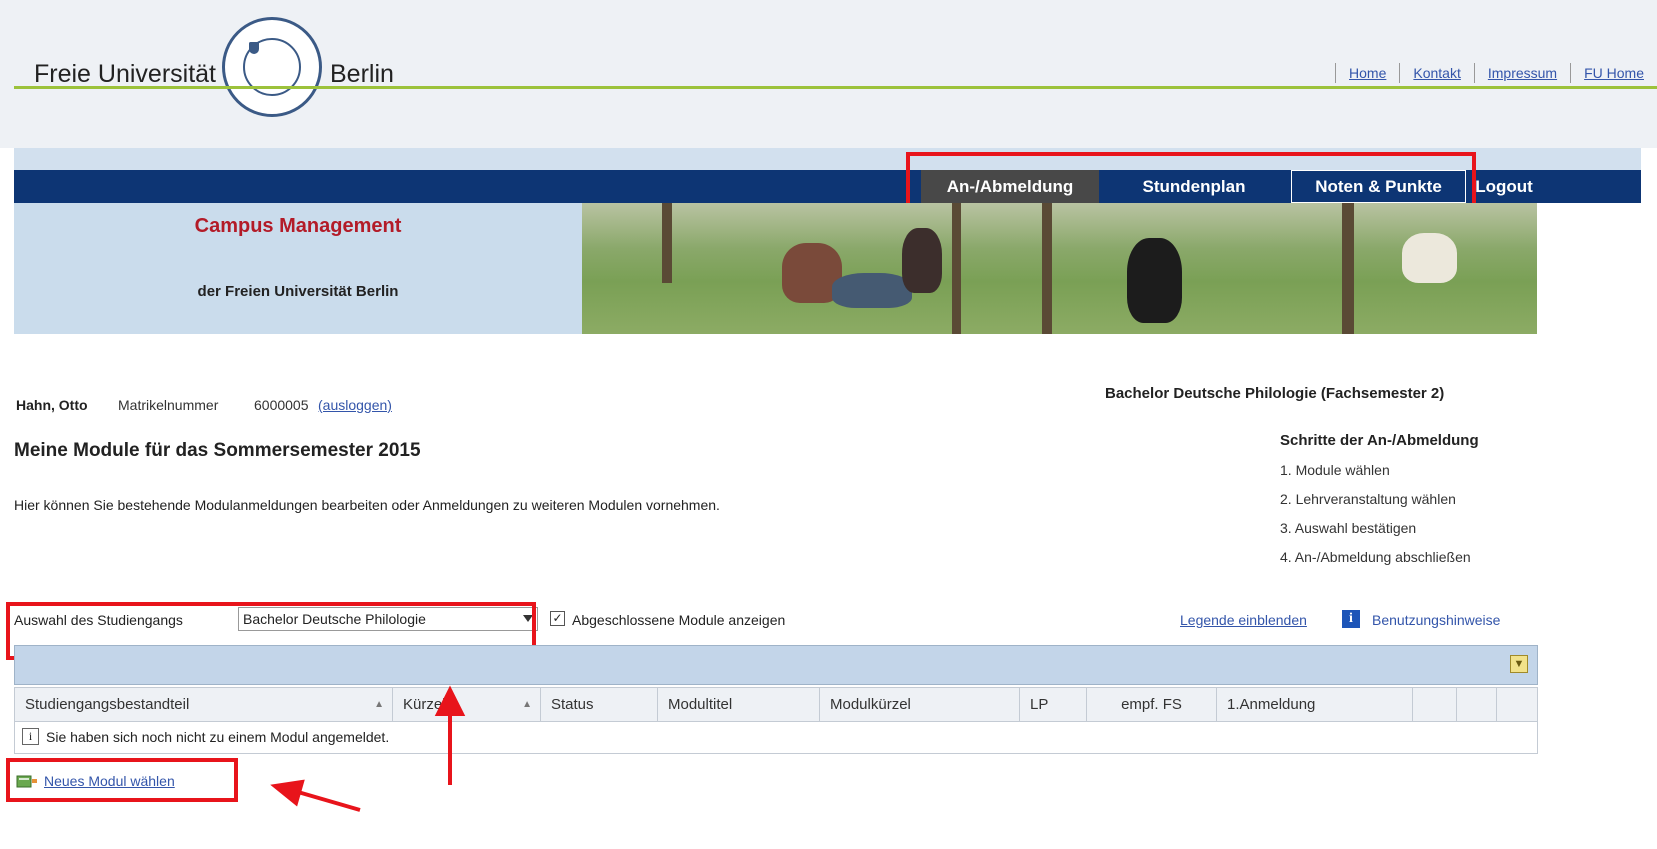 The width and height of the screenshot is (1657, 849). I want to click on arrow-up-head, so click(450, 700).